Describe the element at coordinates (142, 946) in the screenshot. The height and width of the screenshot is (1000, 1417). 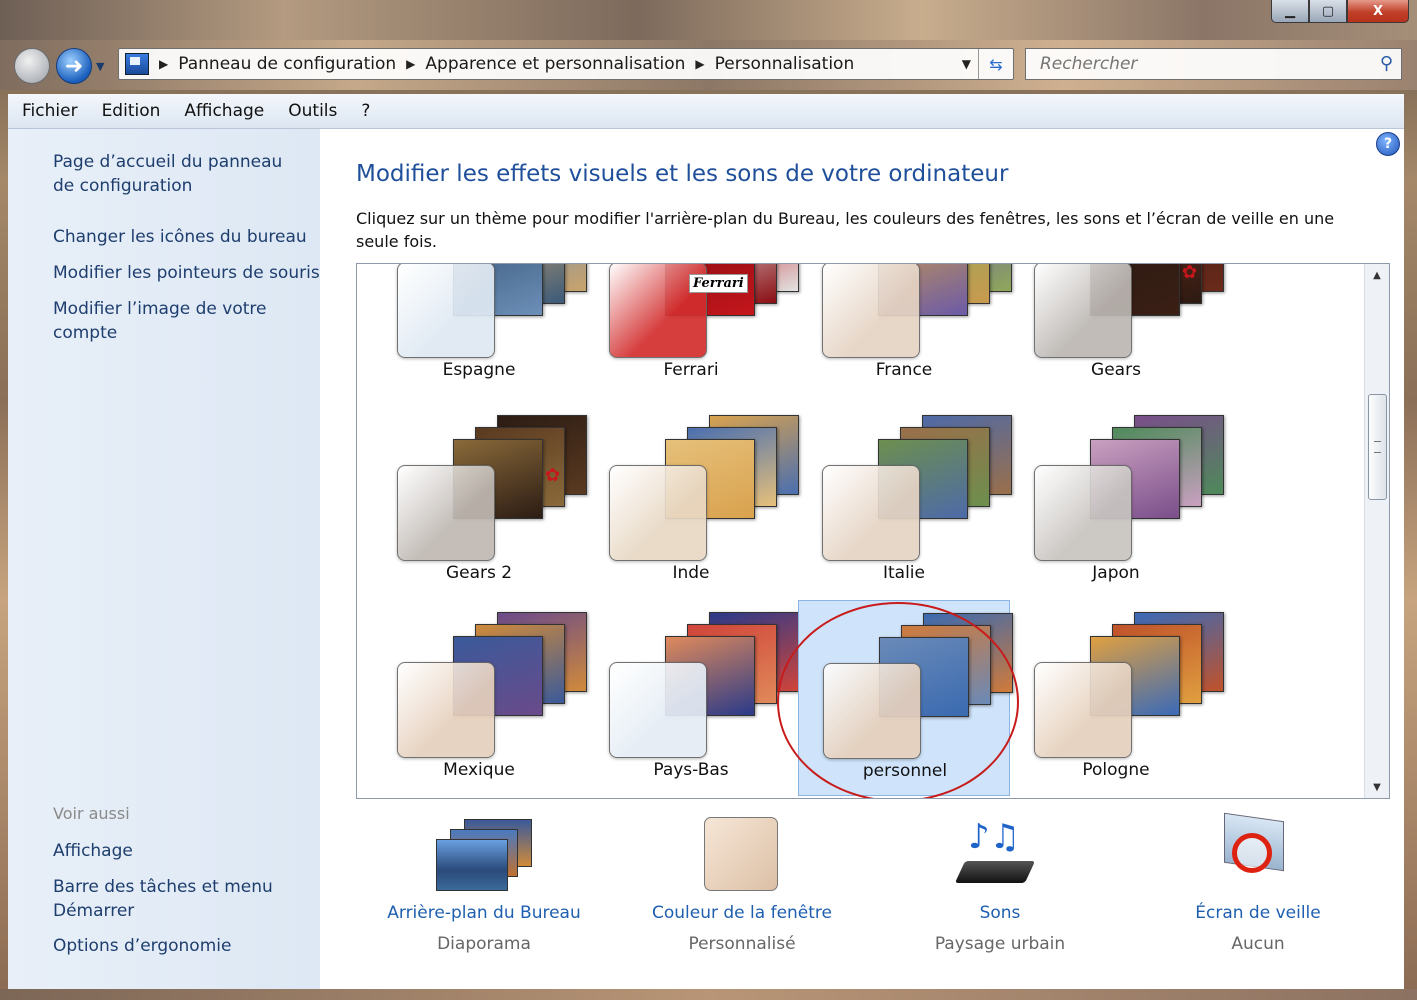
I see `see-also-ease-of-access: Options d’ergonomie` at that location.